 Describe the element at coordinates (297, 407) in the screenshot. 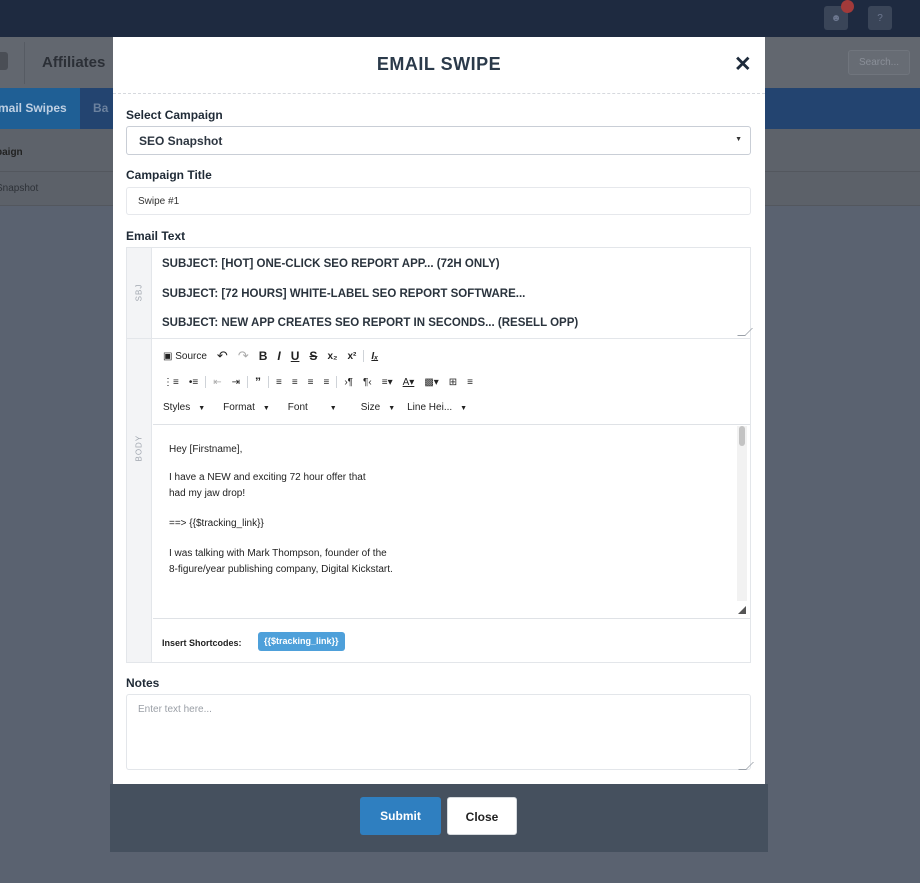

I see `font-label: Font` at that location.